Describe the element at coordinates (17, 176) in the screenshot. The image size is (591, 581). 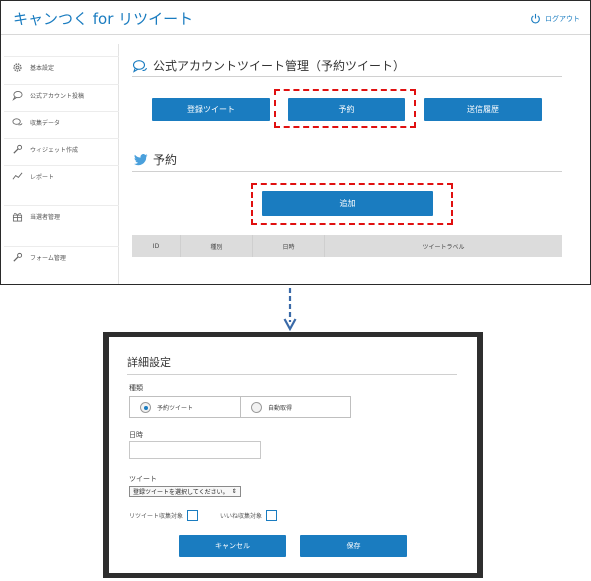
I see `line-chart-icon` at that location.